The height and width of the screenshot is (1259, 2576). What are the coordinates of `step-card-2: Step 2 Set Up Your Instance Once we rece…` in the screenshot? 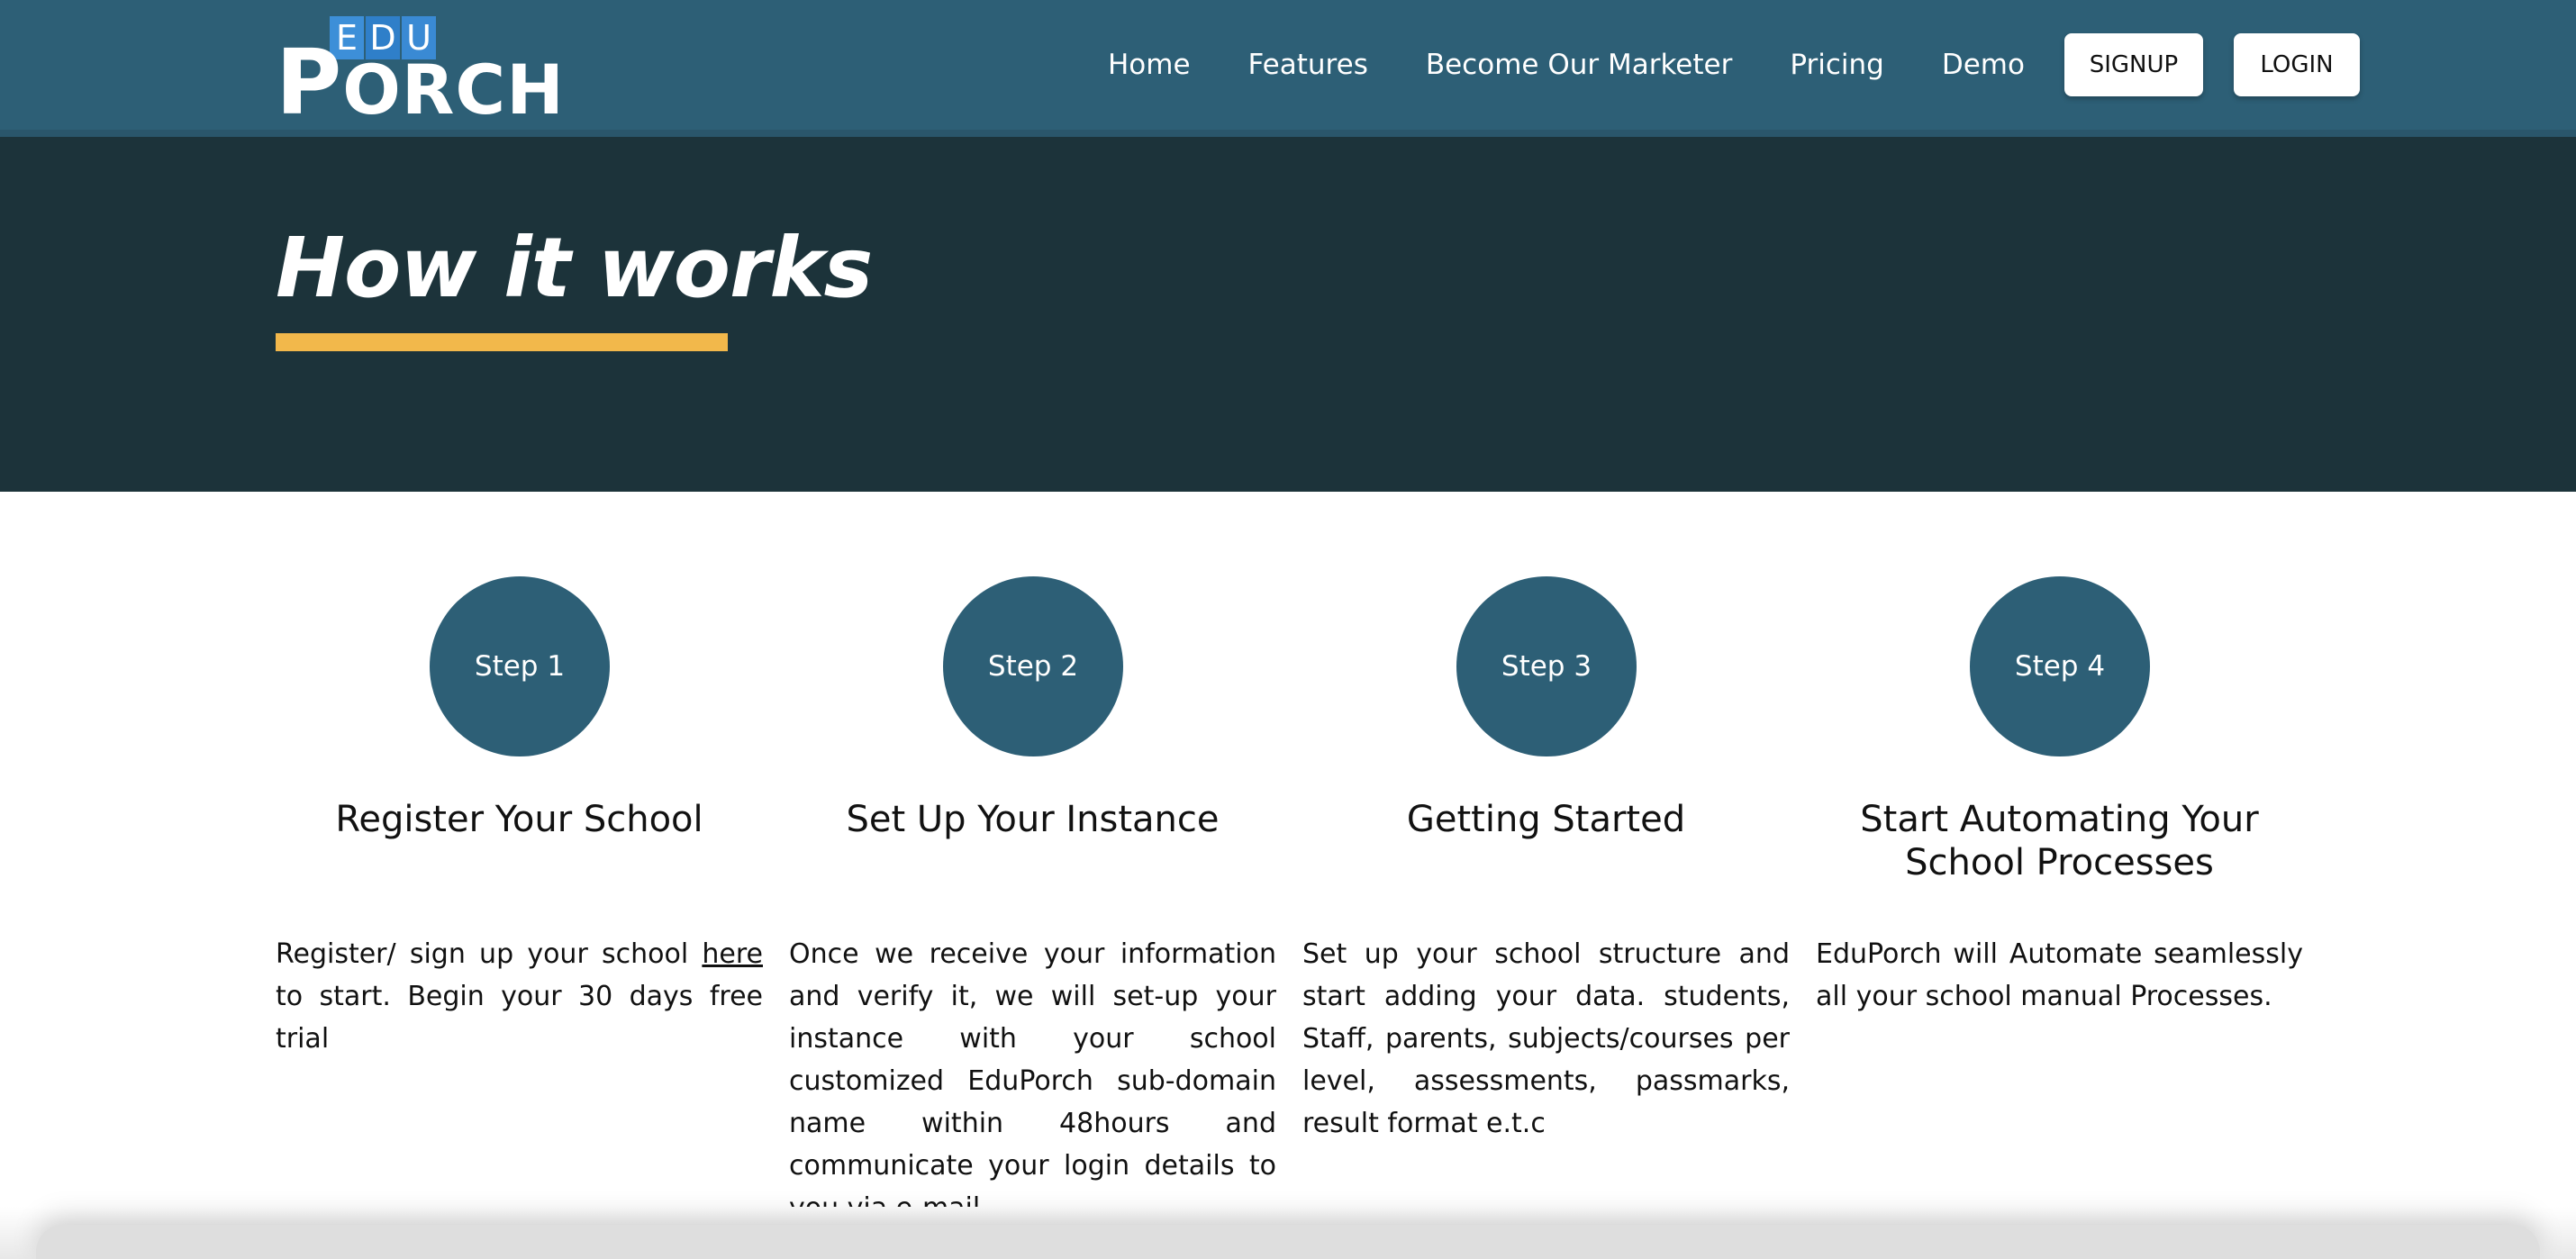 It's located at (1032, 900).